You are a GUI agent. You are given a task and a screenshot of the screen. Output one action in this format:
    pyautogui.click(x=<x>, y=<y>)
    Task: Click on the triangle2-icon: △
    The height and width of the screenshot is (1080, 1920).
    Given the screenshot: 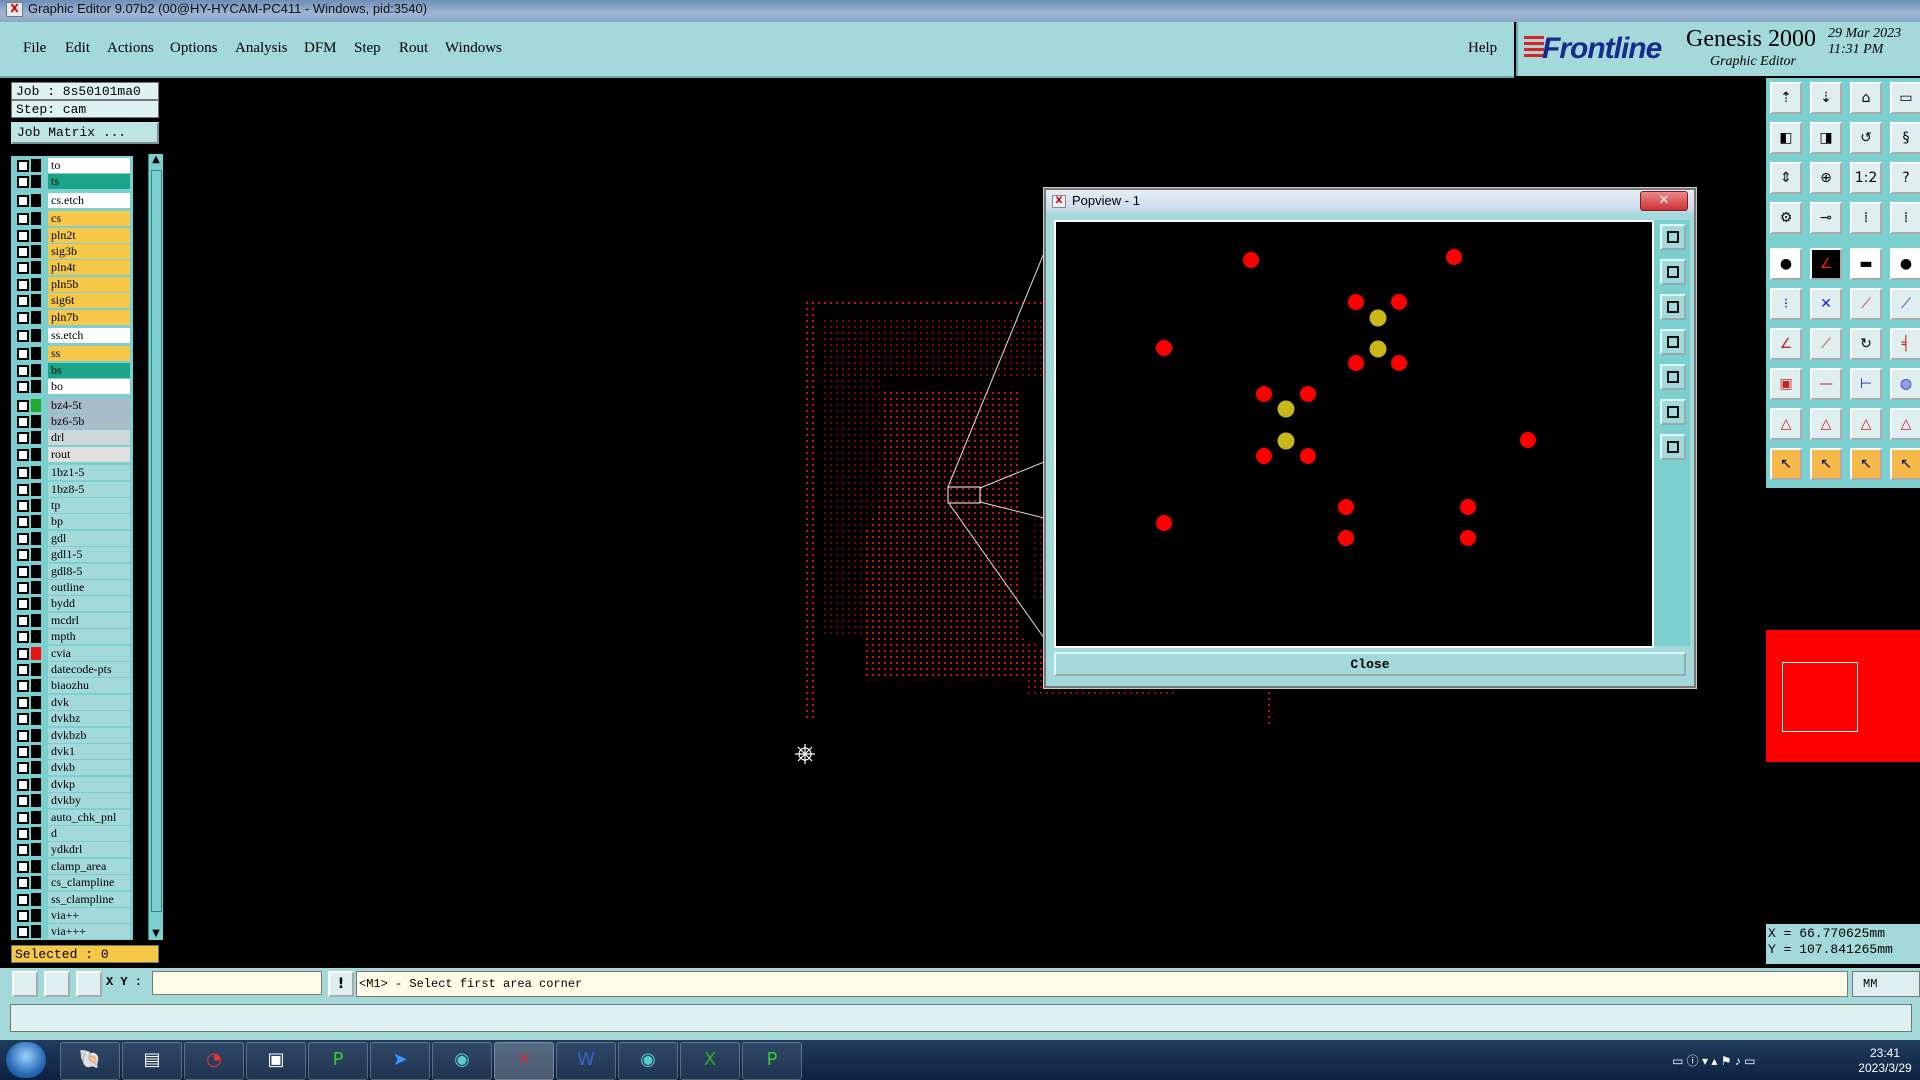 What is the action you would take?
    pyautogui.click(x=1826, y=424)
    